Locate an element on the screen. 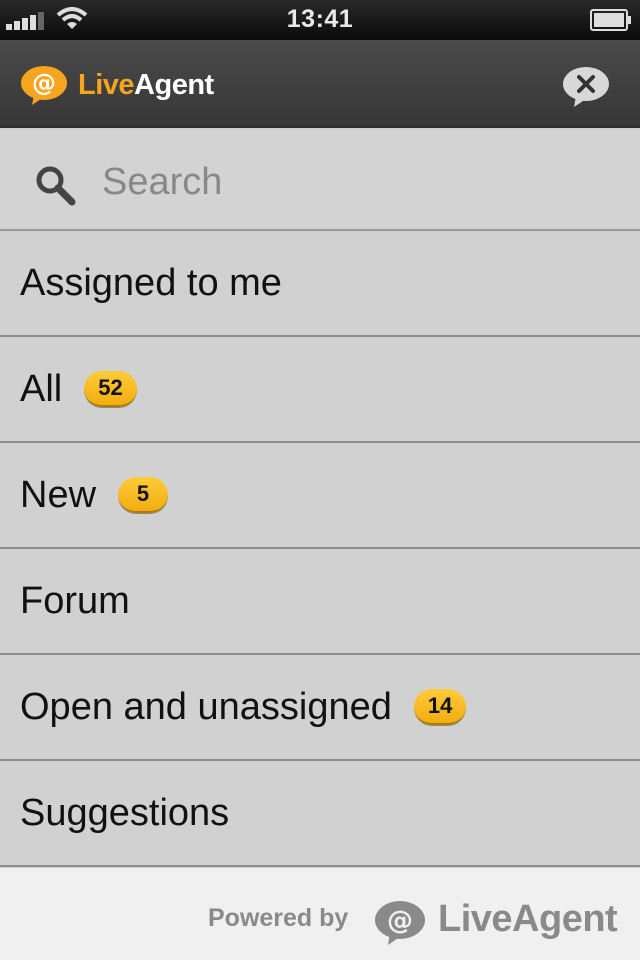  app-header: @ LiveAgent is located at coordinates (320, 84).